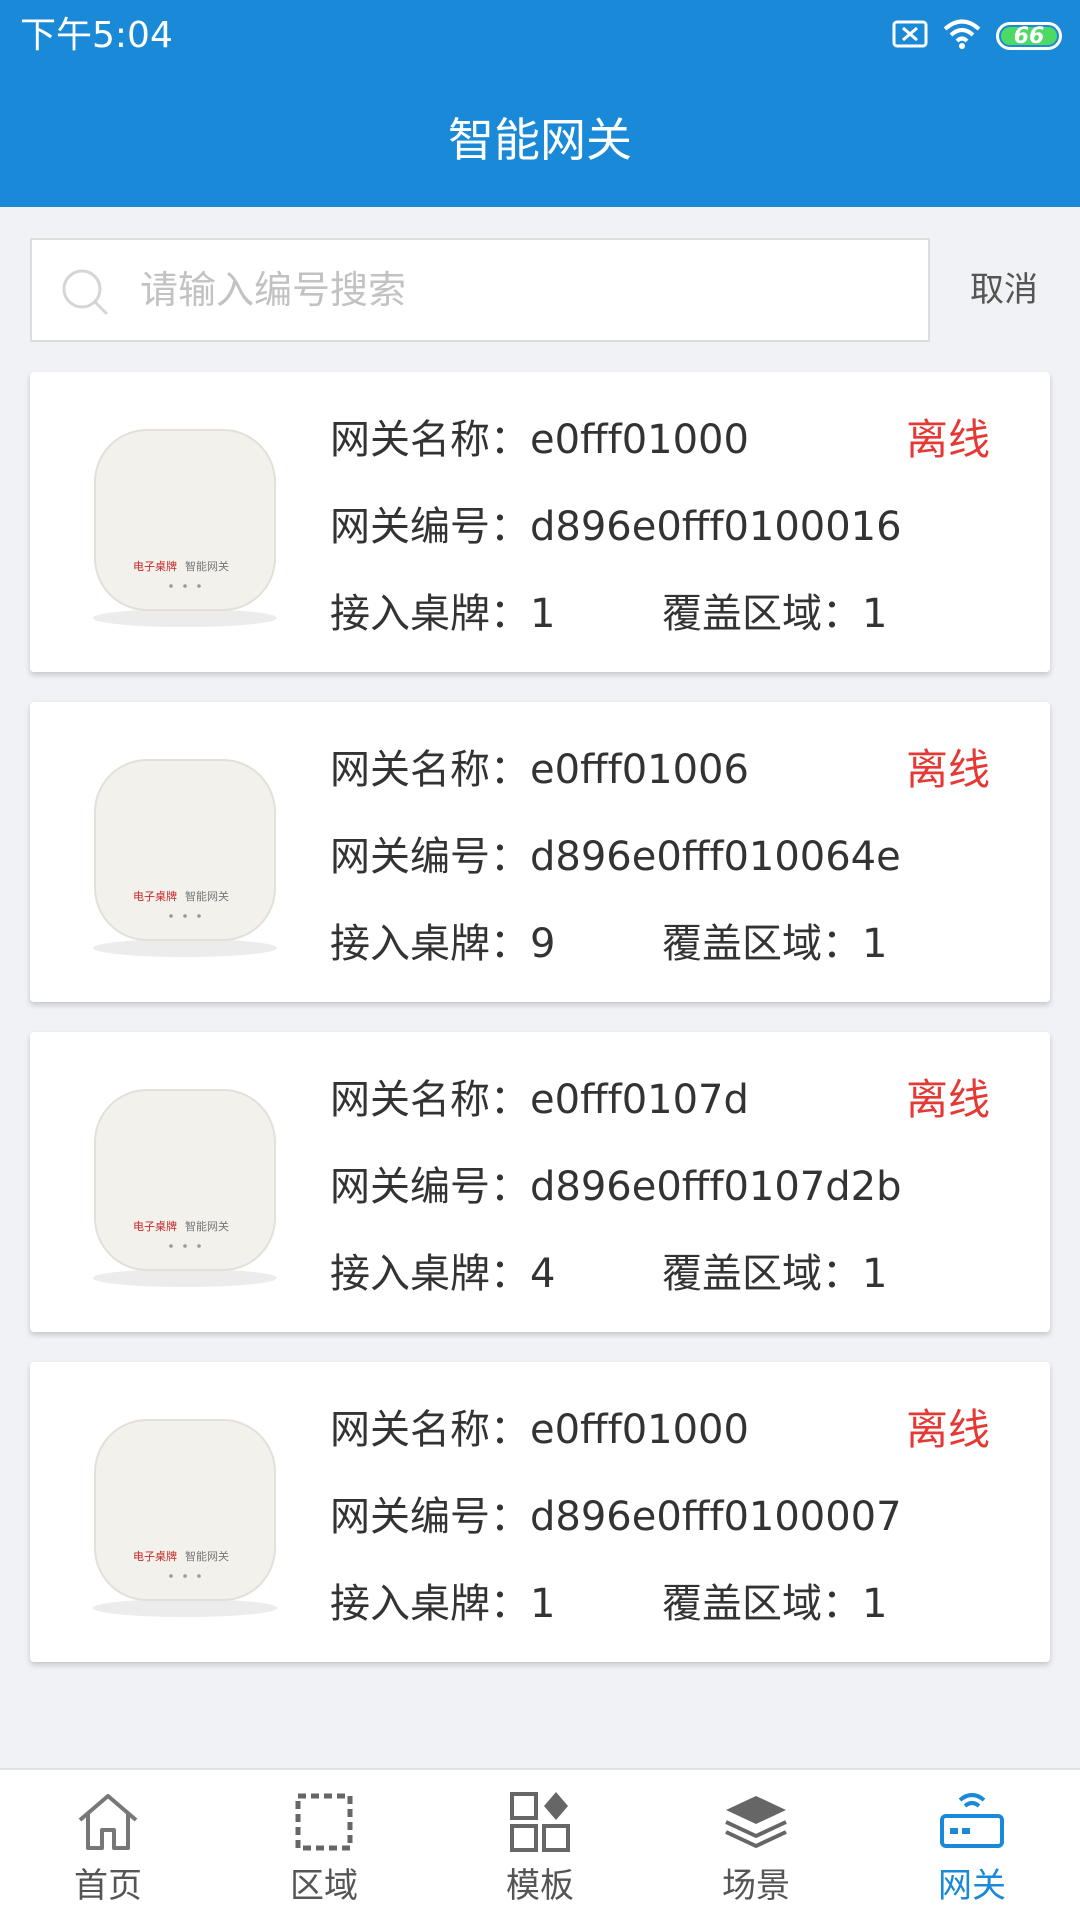  Describe the element at coordinates (520, 290) in the screenshot. I see `search-input` at that location.